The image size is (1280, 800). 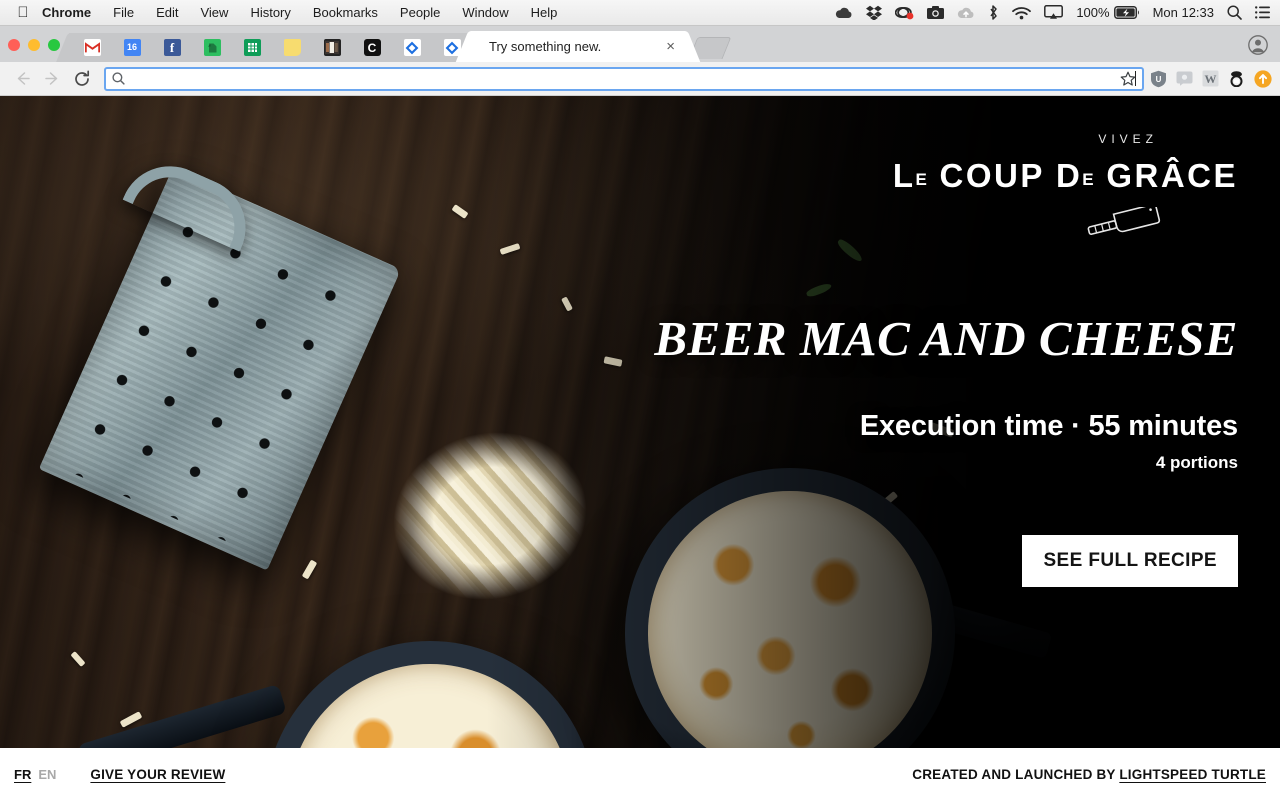 What do you see at coordinates (1196, 463) in the screenshot?
I see `portions-count: 4 portions` at bounding box center [1196, 463].